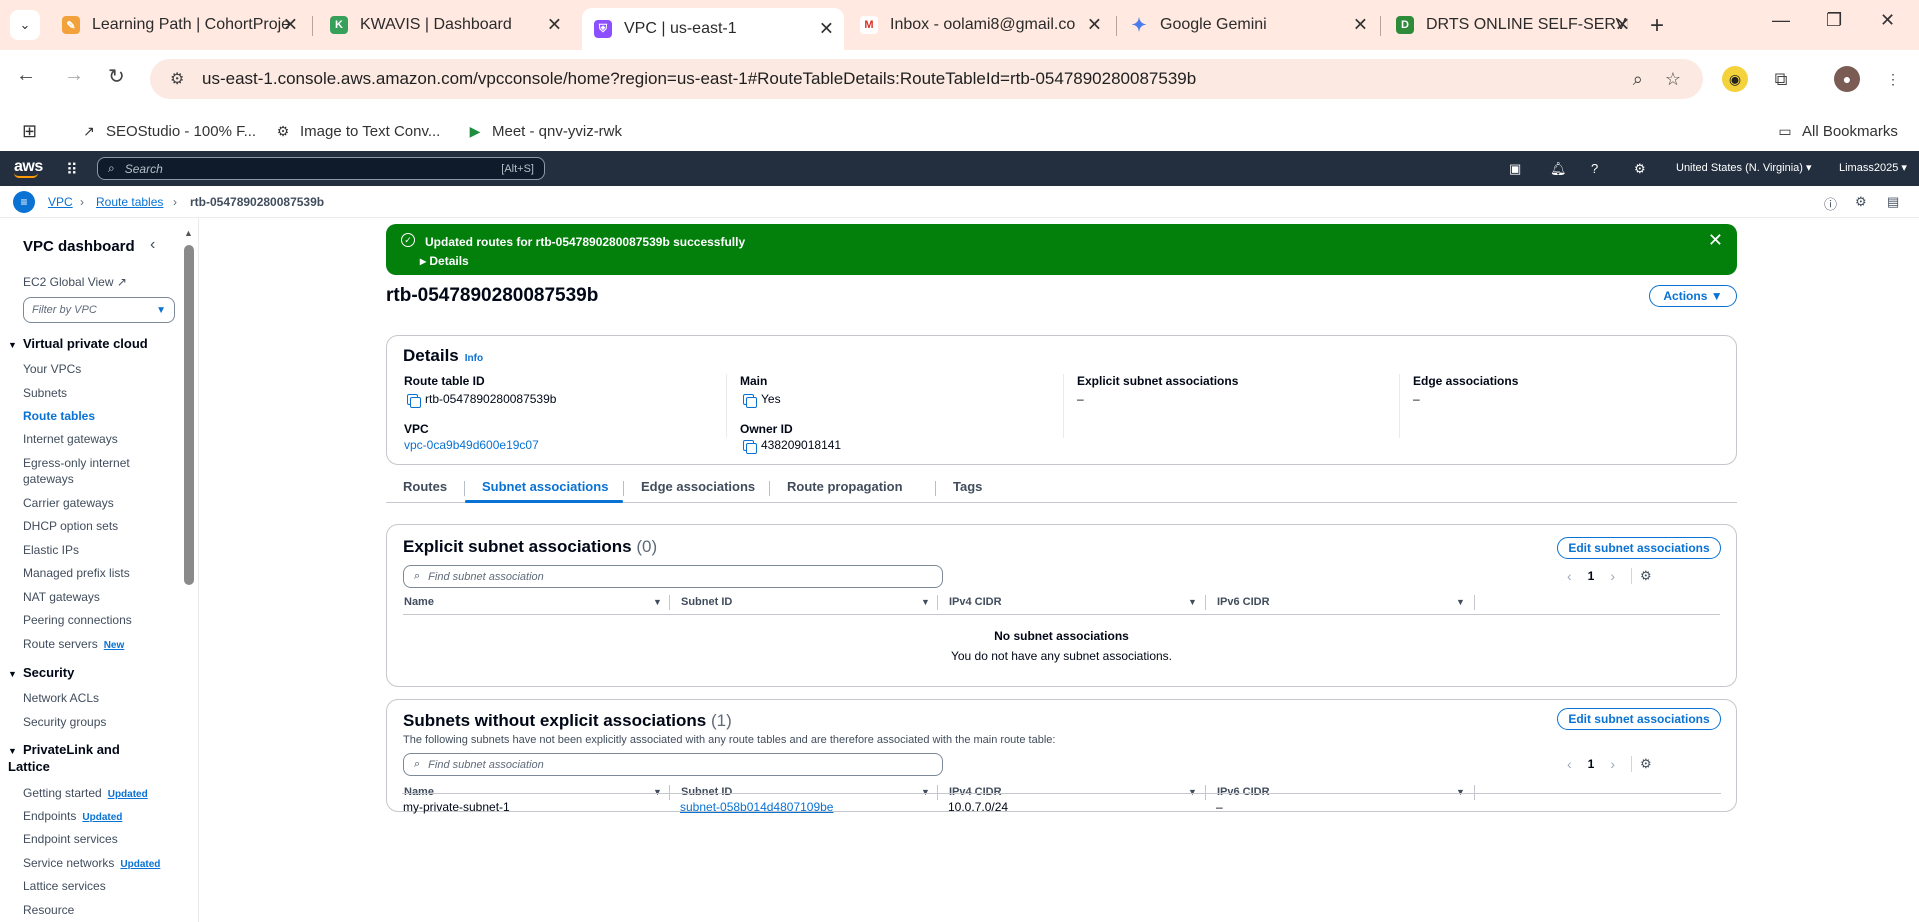  Describe the element at coordinates (29, 131) in the screenshot. I see `apps-grid-icon: ⊞` at that location.